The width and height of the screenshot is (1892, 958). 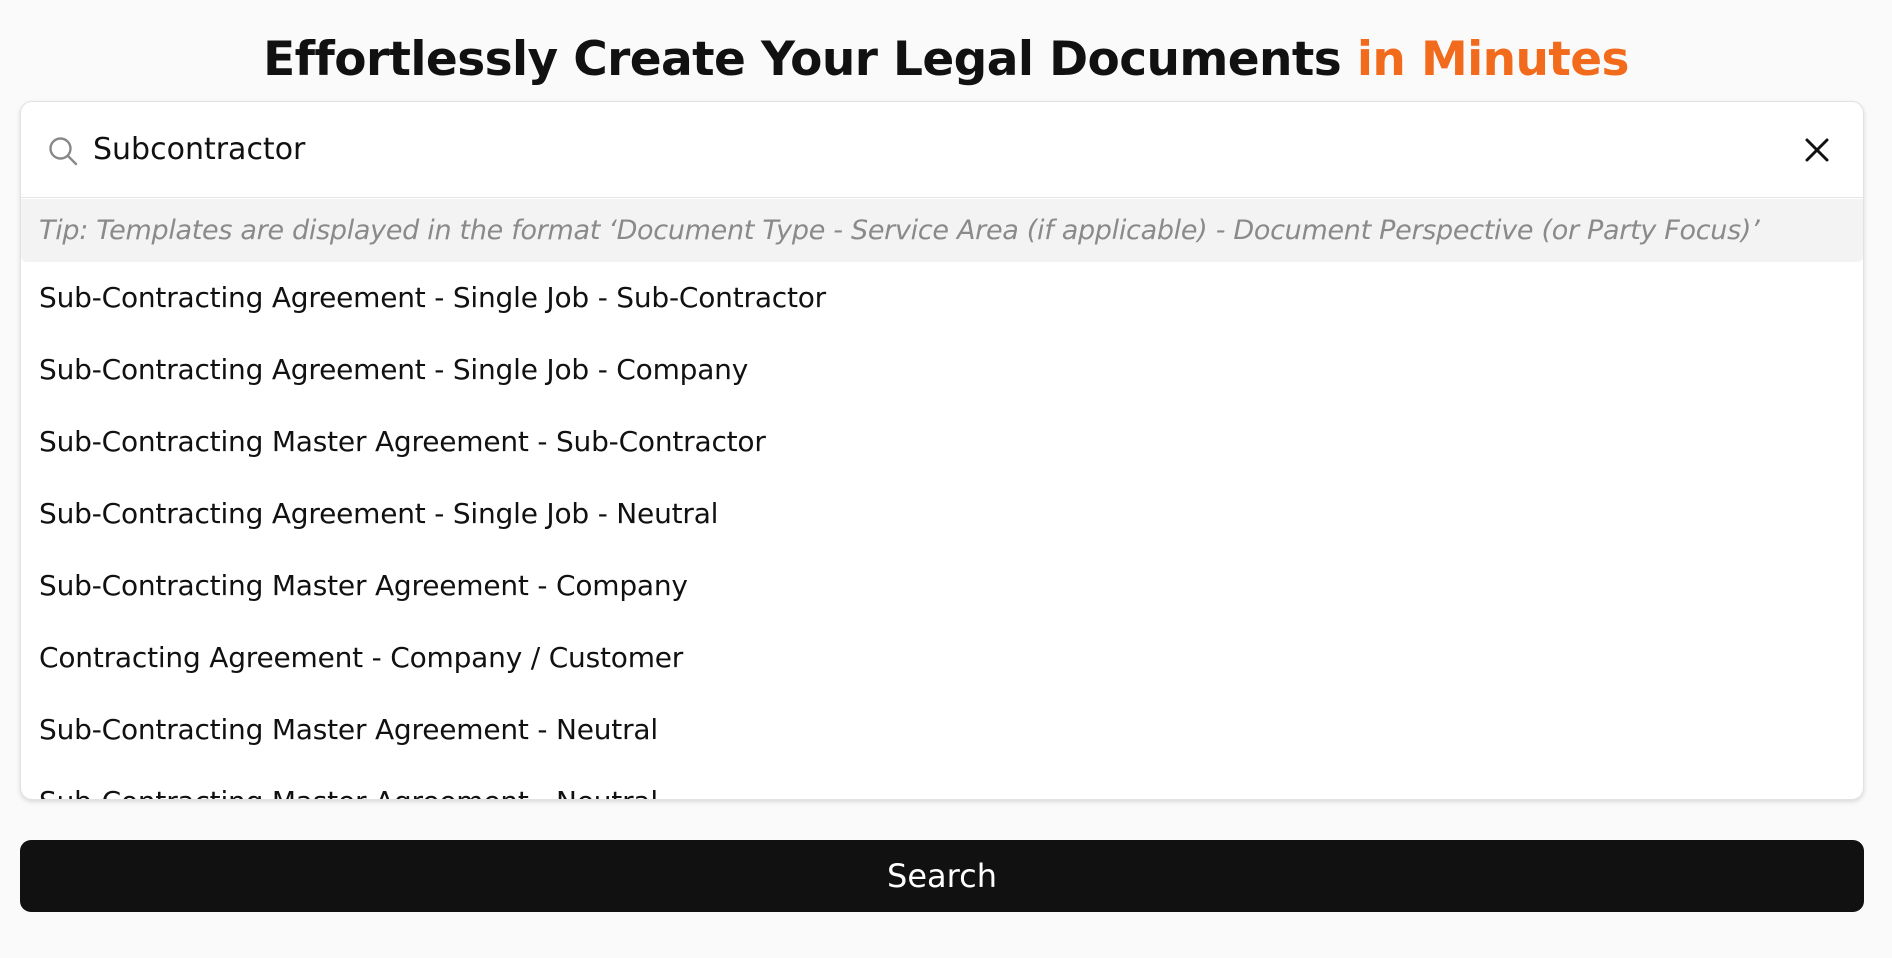 What do you see at coordinates (1817, 150) in the screenshot?
I see `close-icon` at bounding box center [1817, 150].